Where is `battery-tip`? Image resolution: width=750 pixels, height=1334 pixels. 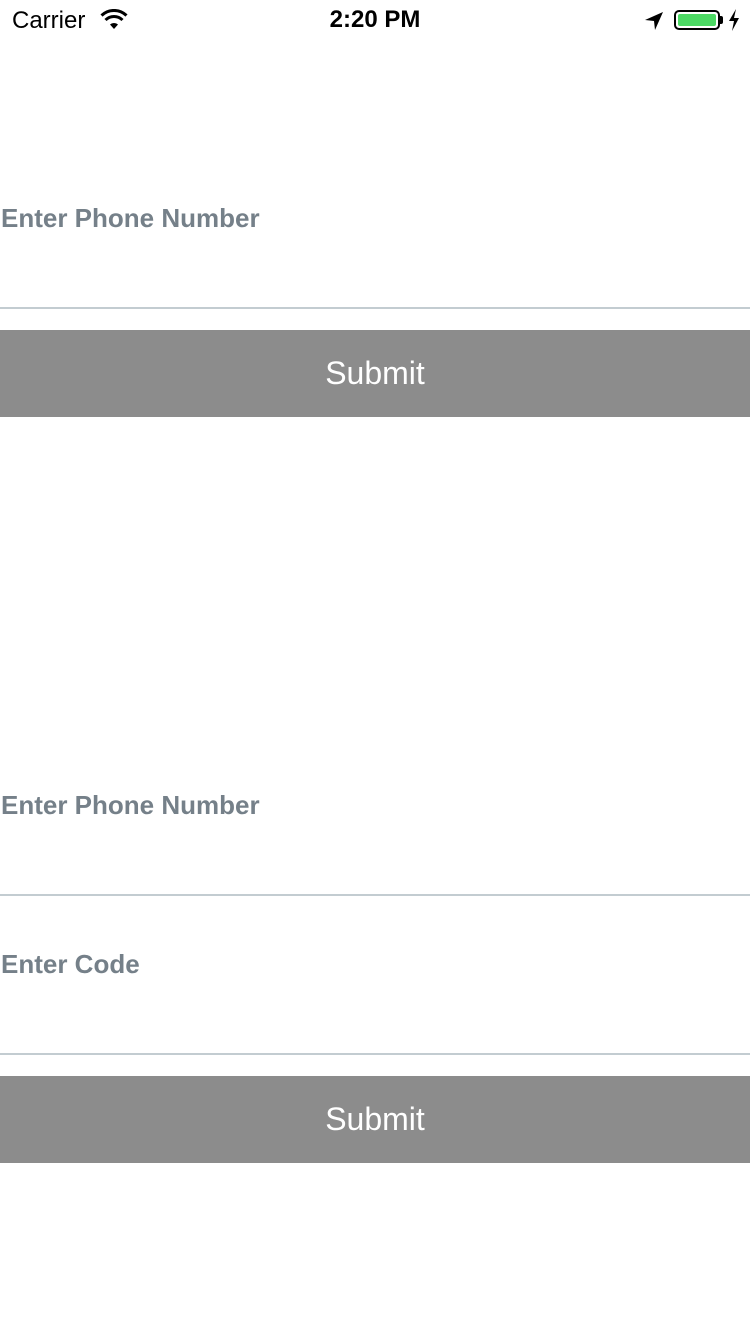 battery-tip is located at coordinates (721, 20).